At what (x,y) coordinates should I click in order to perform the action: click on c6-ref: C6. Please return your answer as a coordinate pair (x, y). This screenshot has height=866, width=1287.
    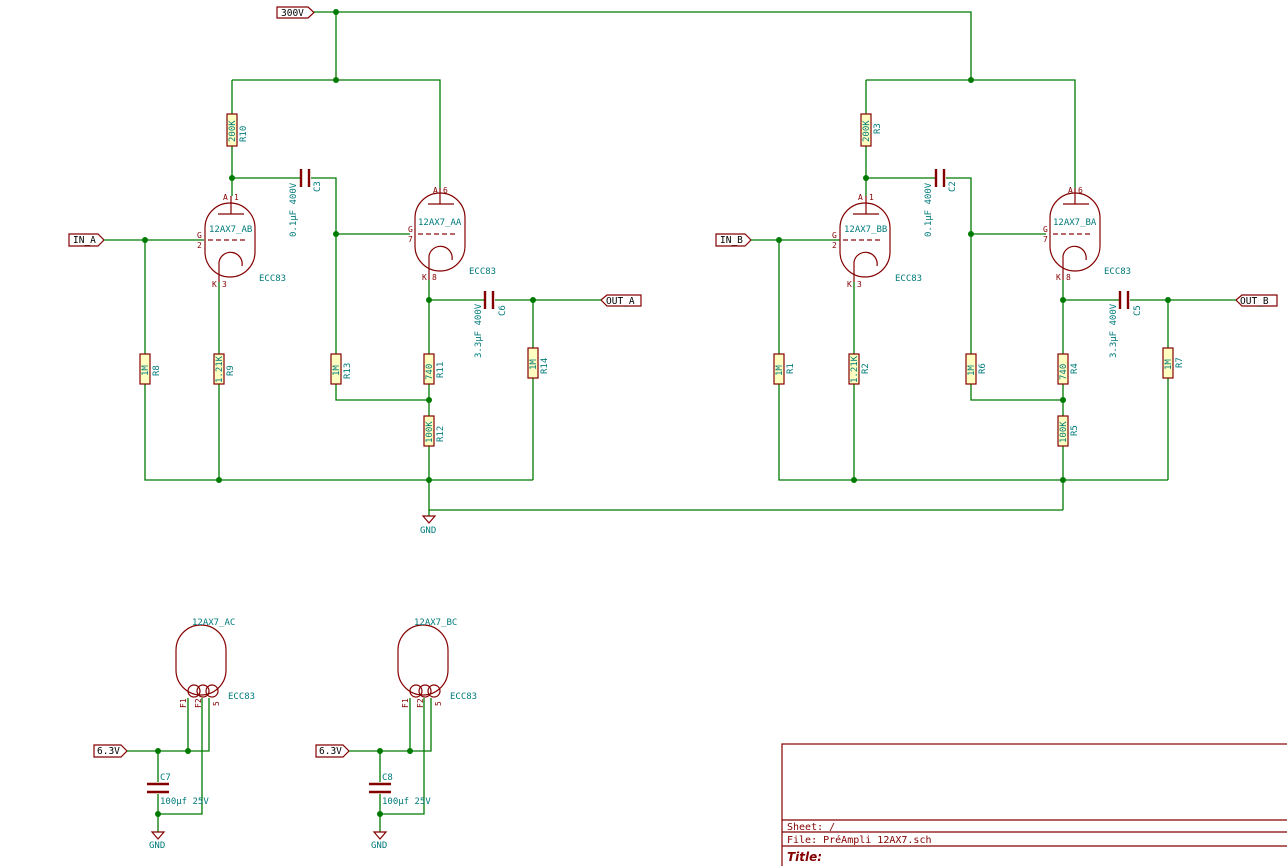
    Looking at the image, I should click on (503, 310).